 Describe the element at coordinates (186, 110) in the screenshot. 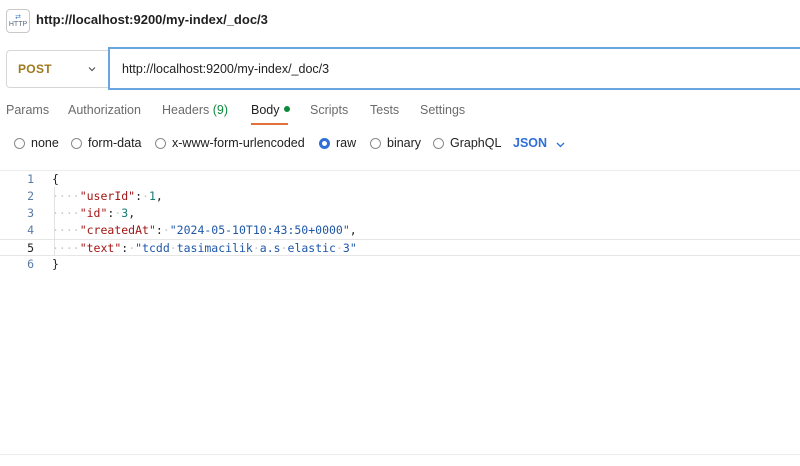

I see `tab-label: Headers` at that location.